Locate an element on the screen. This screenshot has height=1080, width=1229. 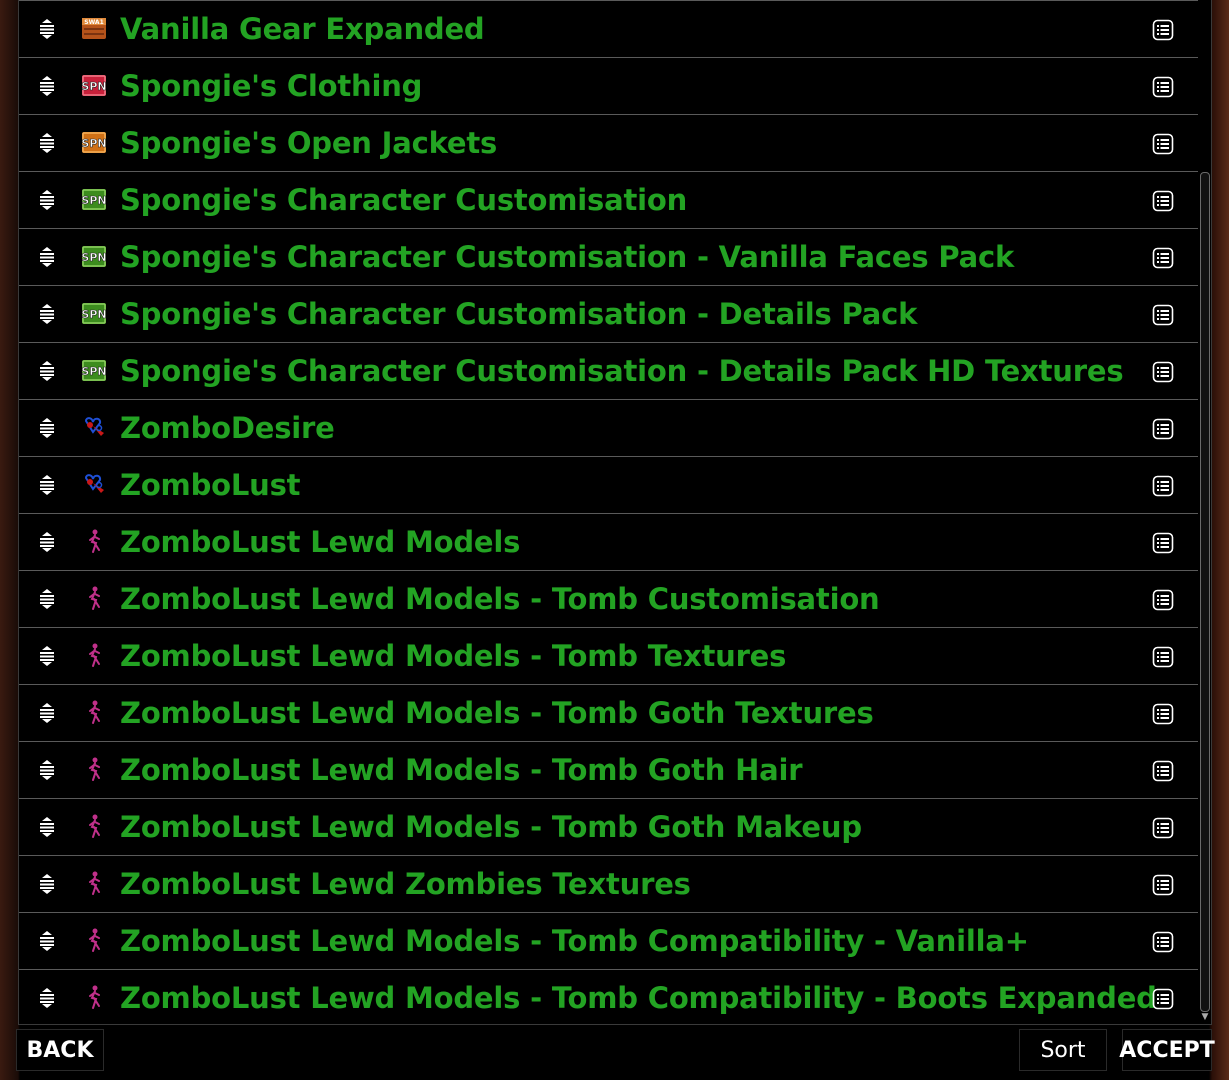
mod-row: ZomboLust Lewd Models - Tomb Goth Makeup is located at coordinates (608, 826).